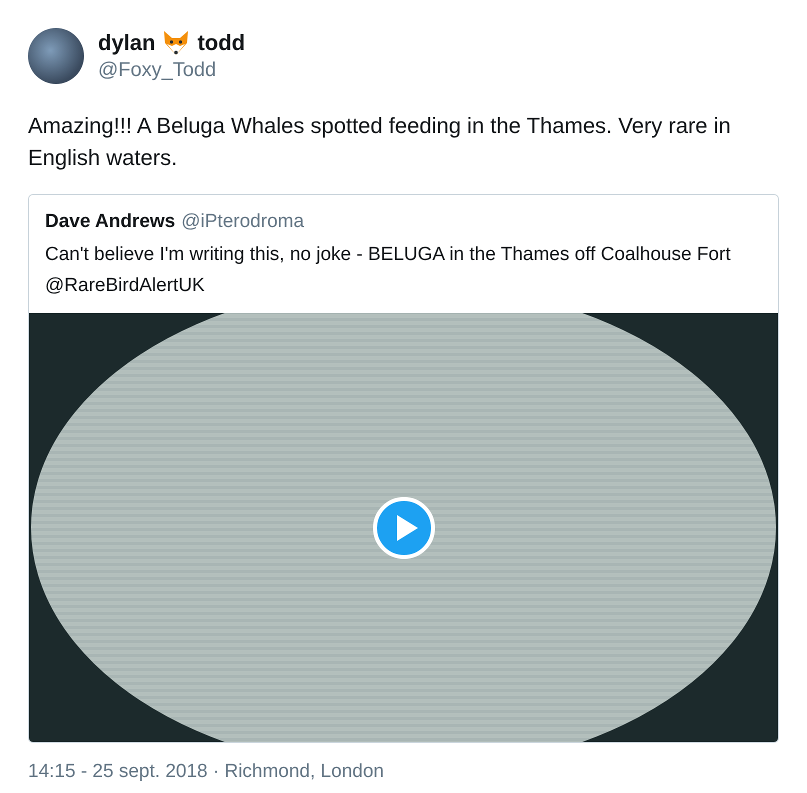  What do you see at coordinates (110, 222) in the screenshot?
I see `quoted-author-name: Dave Andrews` at bounding box center [110, 222].